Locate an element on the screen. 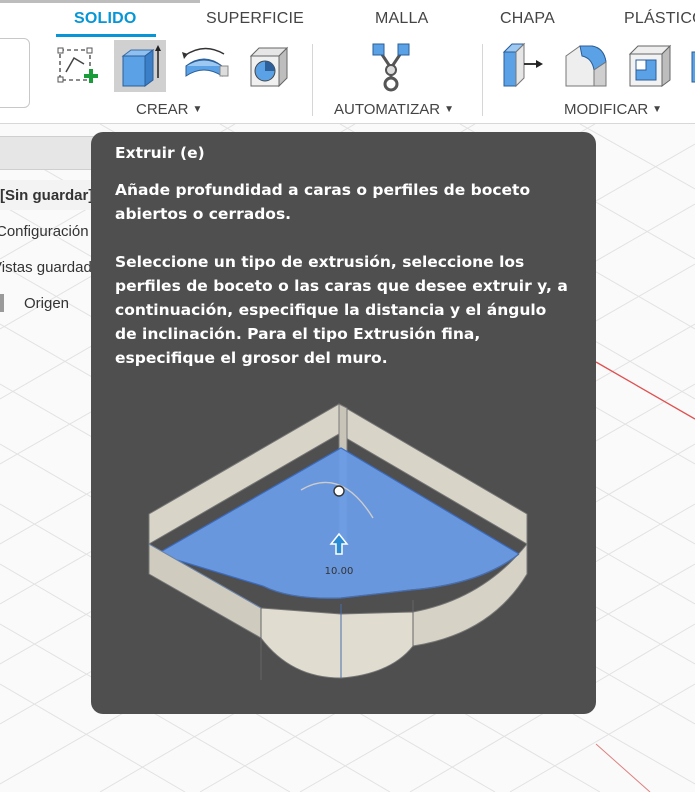 This screenshot has width=695, height=792. automate-button is located at coordinates (391, 66).